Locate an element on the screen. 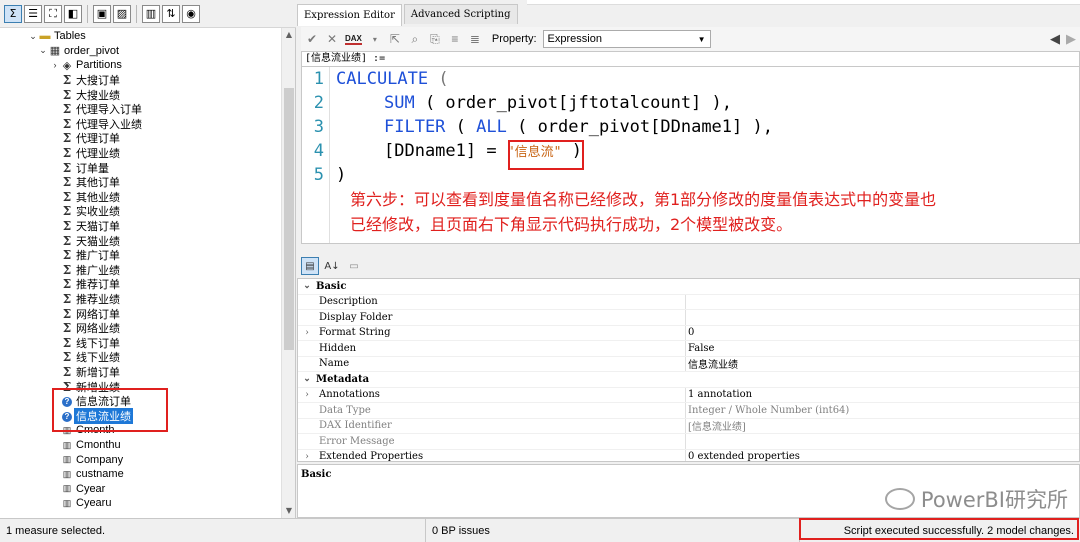 The height and width of the screenshot is (542, 1080). tree-measure-item: Σ 实收业绩 is located at coordinates (91, 211).